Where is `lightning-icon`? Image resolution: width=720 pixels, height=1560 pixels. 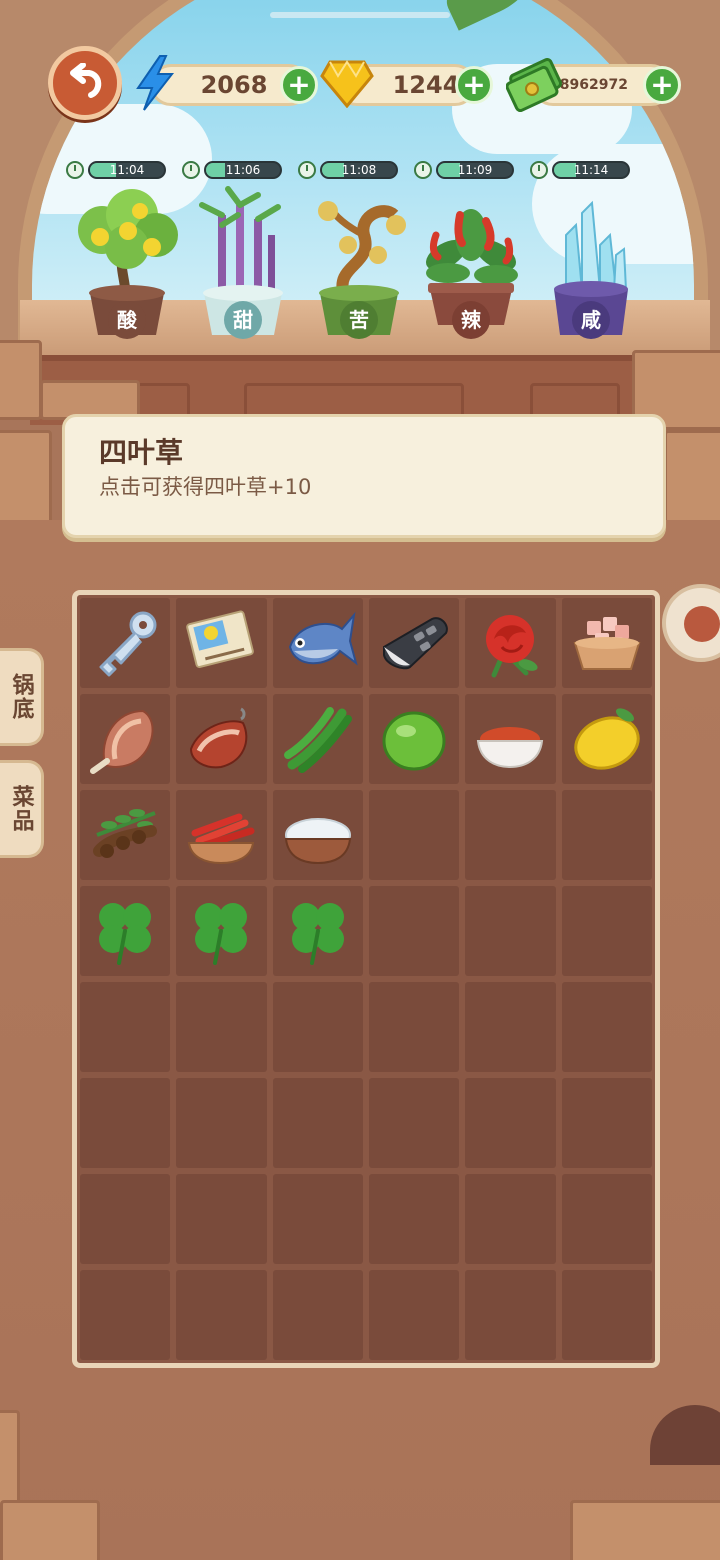 lightning-icon is located at coordinates (155, 83).